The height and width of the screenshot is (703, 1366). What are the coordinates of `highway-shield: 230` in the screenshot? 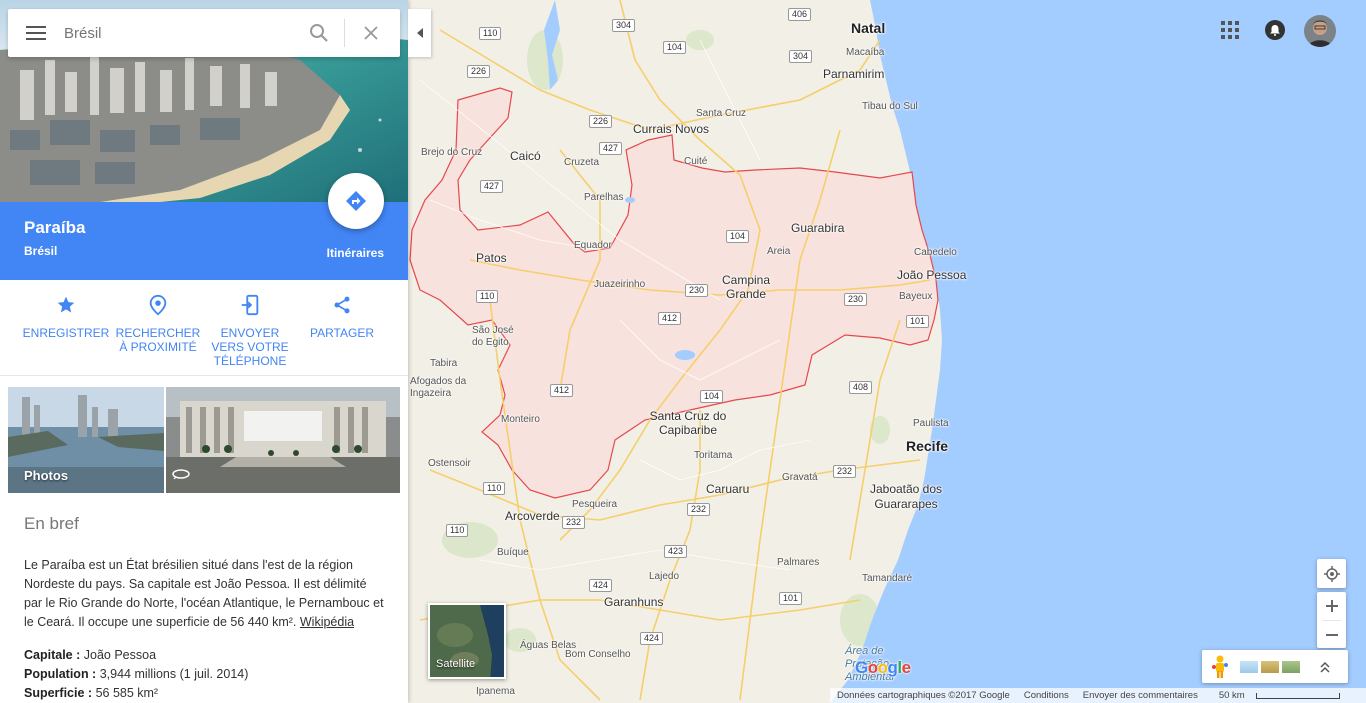 It's located at (697, 290).